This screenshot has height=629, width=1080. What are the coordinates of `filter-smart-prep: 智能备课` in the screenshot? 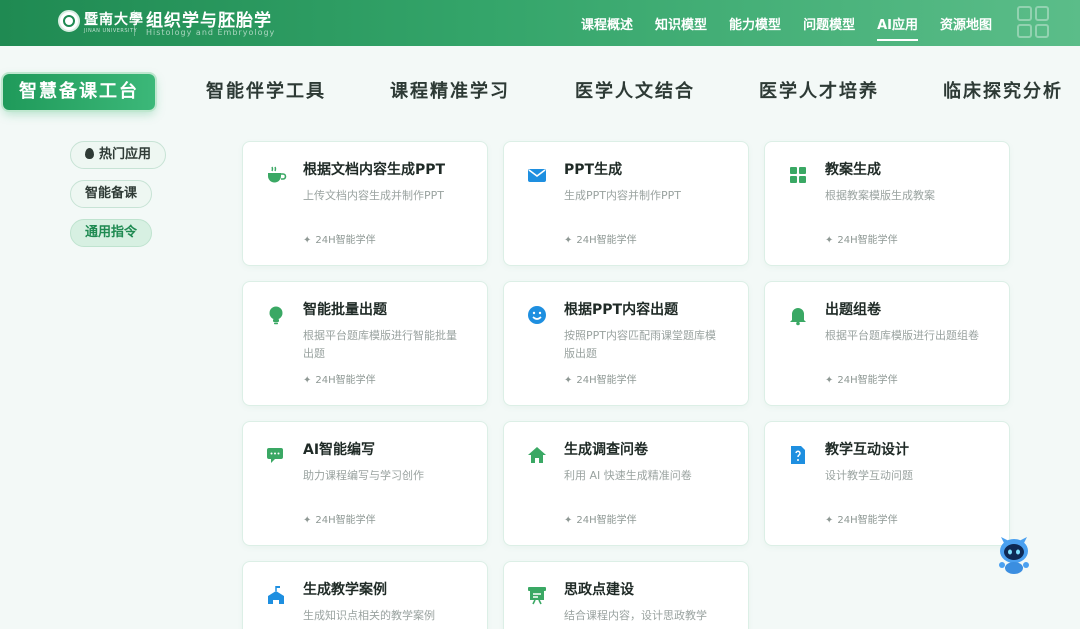 It's located at (111, 194).